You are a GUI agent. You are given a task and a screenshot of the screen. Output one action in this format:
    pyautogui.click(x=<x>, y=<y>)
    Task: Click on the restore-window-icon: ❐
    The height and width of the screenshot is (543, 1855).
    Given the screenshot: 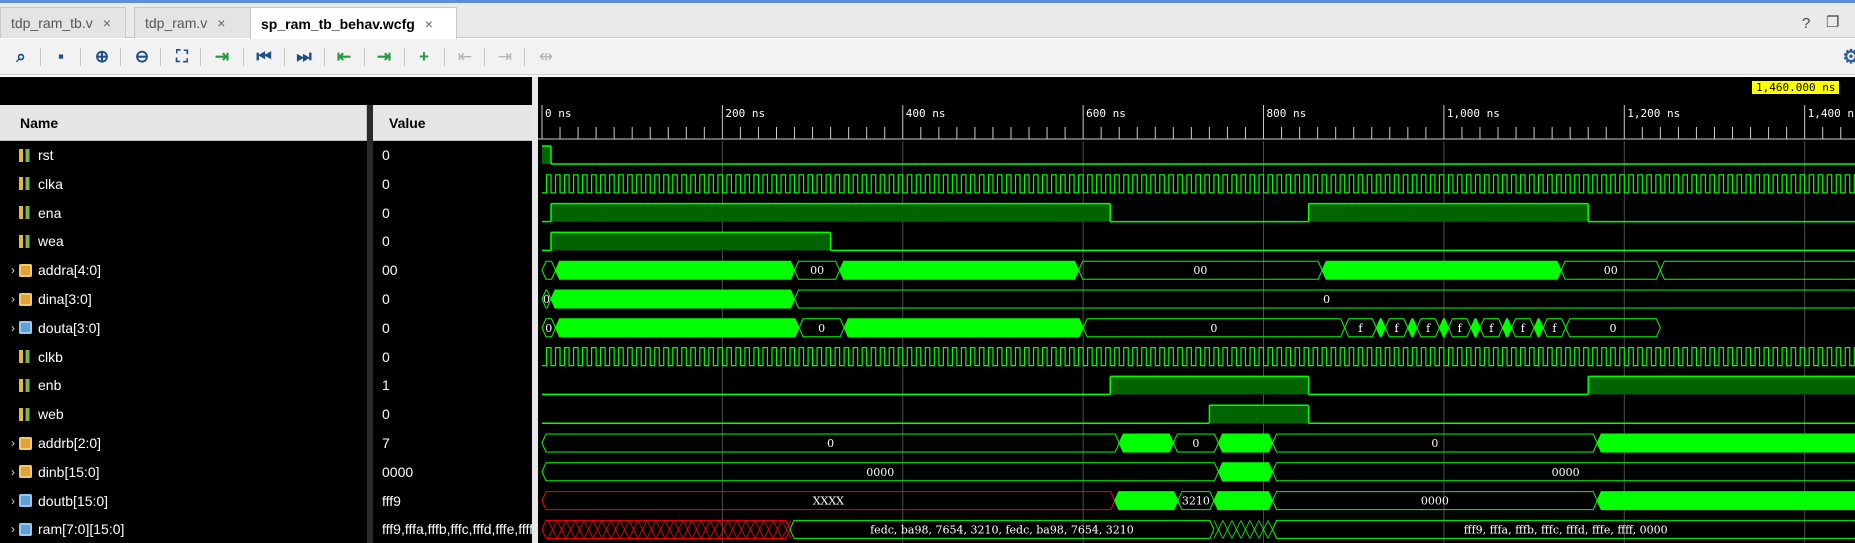 What is the action you would take?
    pyautogui.click(x=1832, y=22)
    